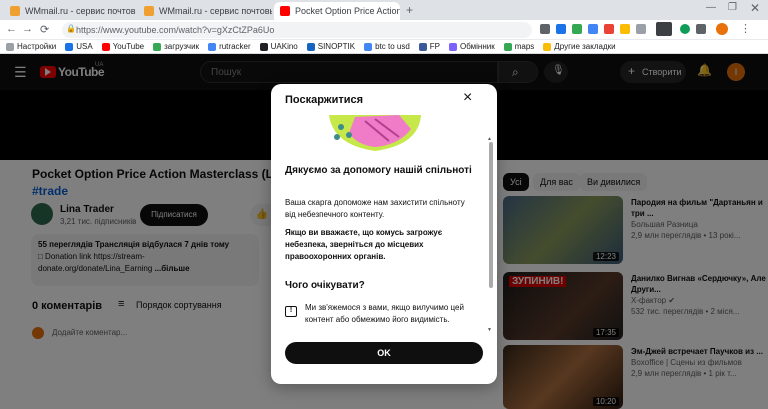  What do you see at coordinates (489, 330) in the screenshot?
I see `scroll-down-icon: ▼` at bounding box center [489, 330].